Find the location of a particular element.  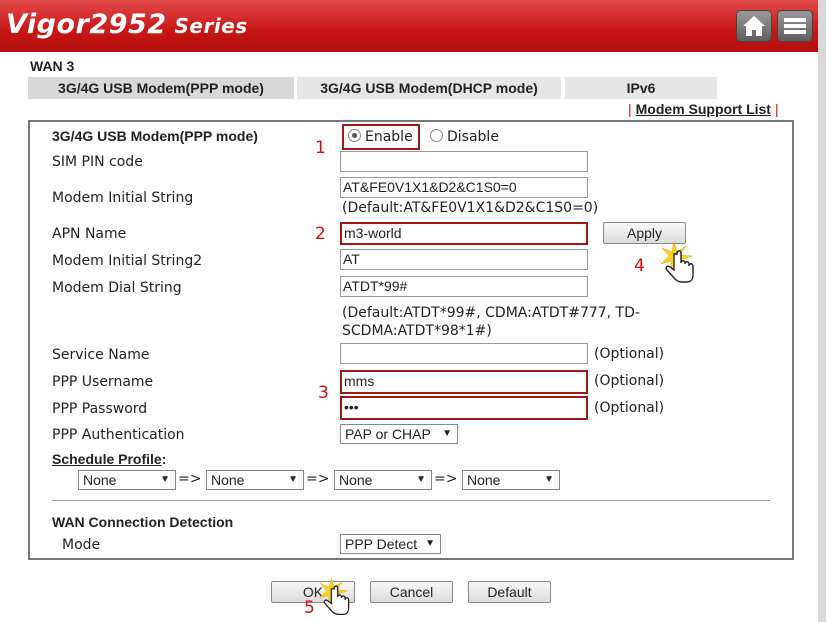

annotation-2: 2 is located at coordinates (320, 234).